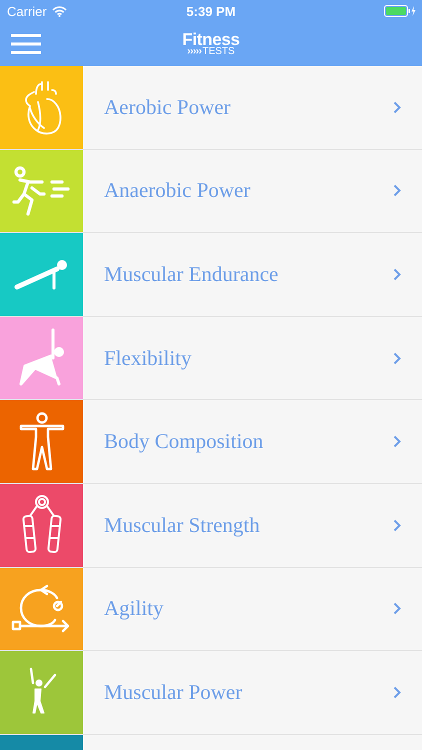  What do you see at coordinates (184, 441) in the screenshot?
I see `test-label: Body Composition` at bounding box center [184, 441].